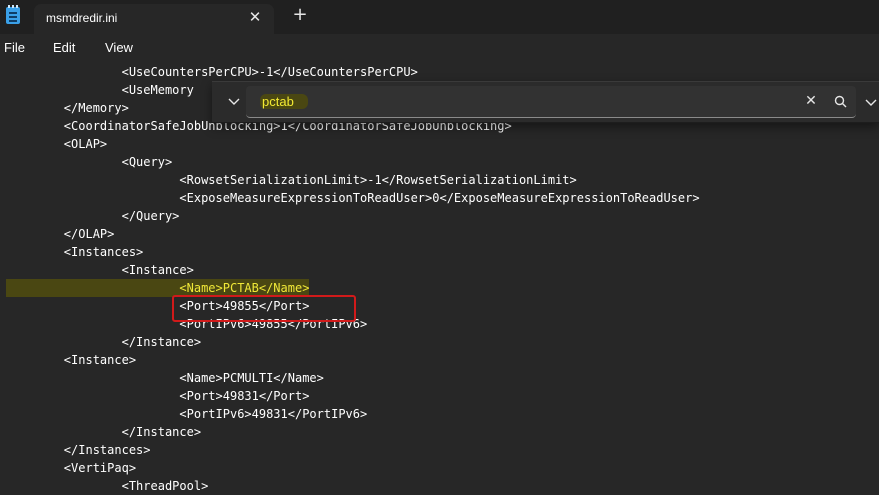 This screenshot has width=879, height=495. Describe the element at coordinates (64, 47) in the screenshot. I see `menu-edit: Edit` at that location.